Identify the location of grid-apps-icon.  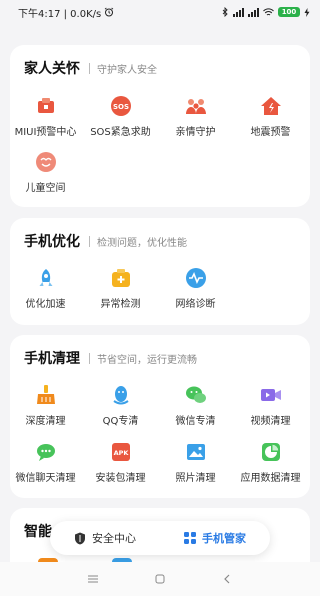
(190, 538).